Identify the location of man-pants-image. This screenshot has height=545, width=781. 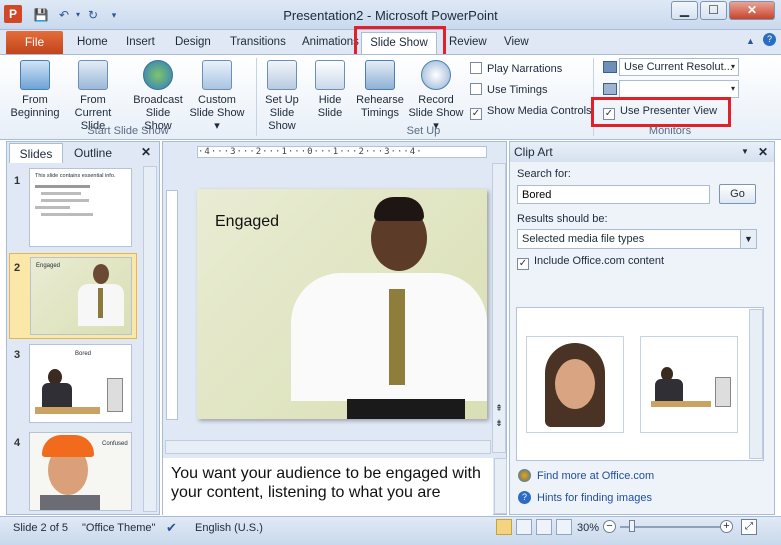
(406, 409).